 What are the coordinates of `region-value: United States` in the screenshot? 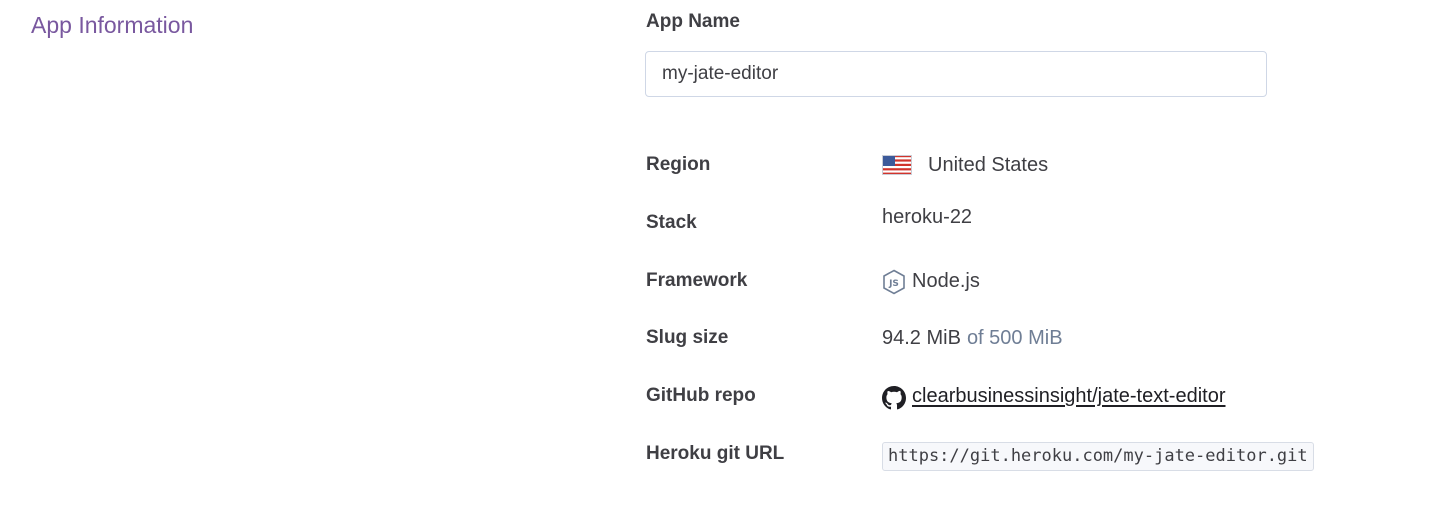 It's located at (965, 165).